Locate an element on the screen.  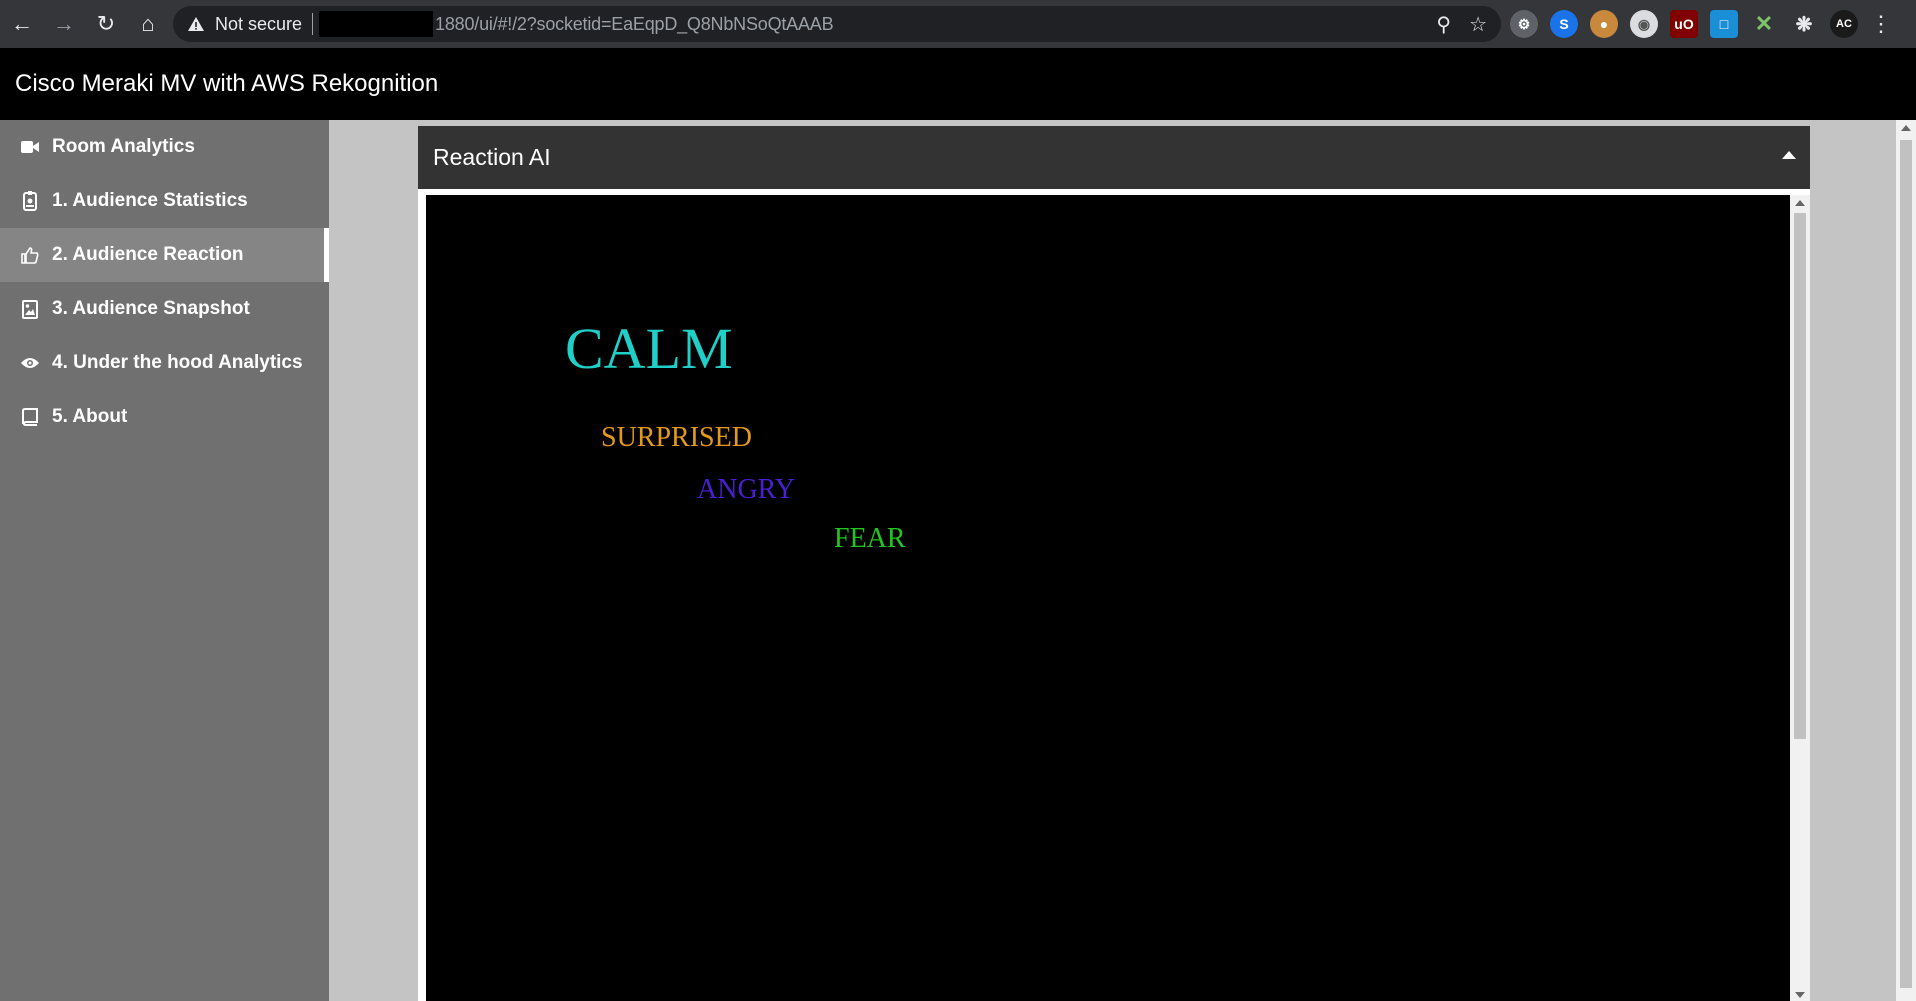
sidebar-item-under-the-hood-analytics: 4. Under the hood Analytics is located at coordinates (164, 363).